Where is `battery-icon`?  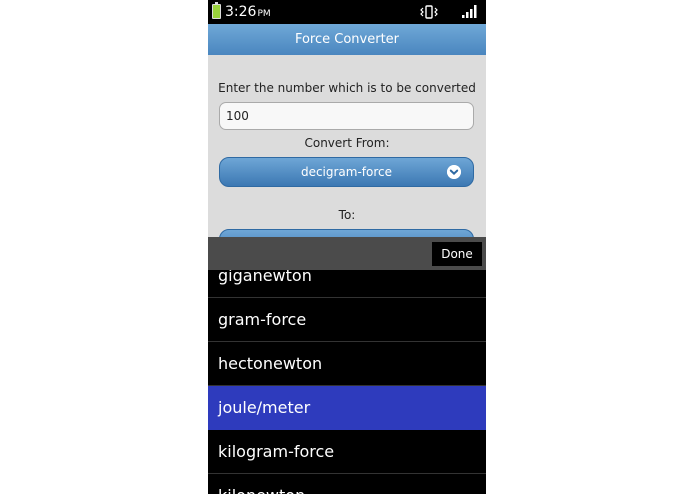
battery-icon is located at coordinates (216, 10).